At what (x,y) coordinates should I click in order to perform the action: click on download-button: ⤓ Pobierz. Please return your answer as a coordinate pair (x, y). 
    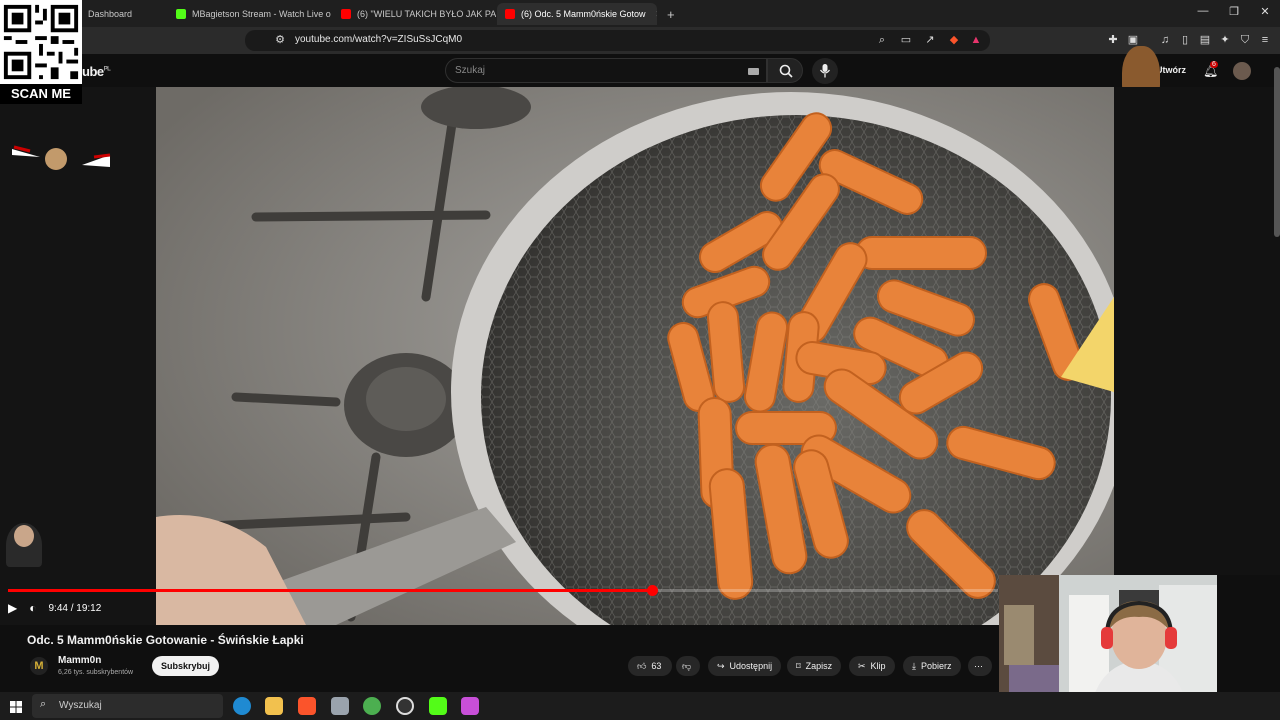
    Looking at the image, I should click on (932, 666).